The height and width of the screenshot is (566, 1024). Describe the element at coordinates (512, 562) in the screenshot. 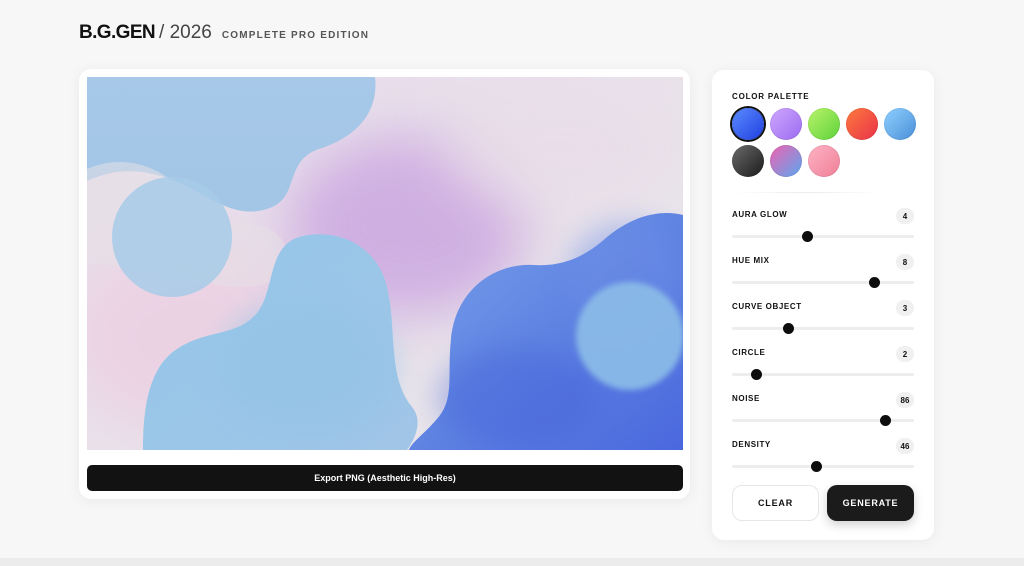

I see `bottom-scroll-edge` at that location.